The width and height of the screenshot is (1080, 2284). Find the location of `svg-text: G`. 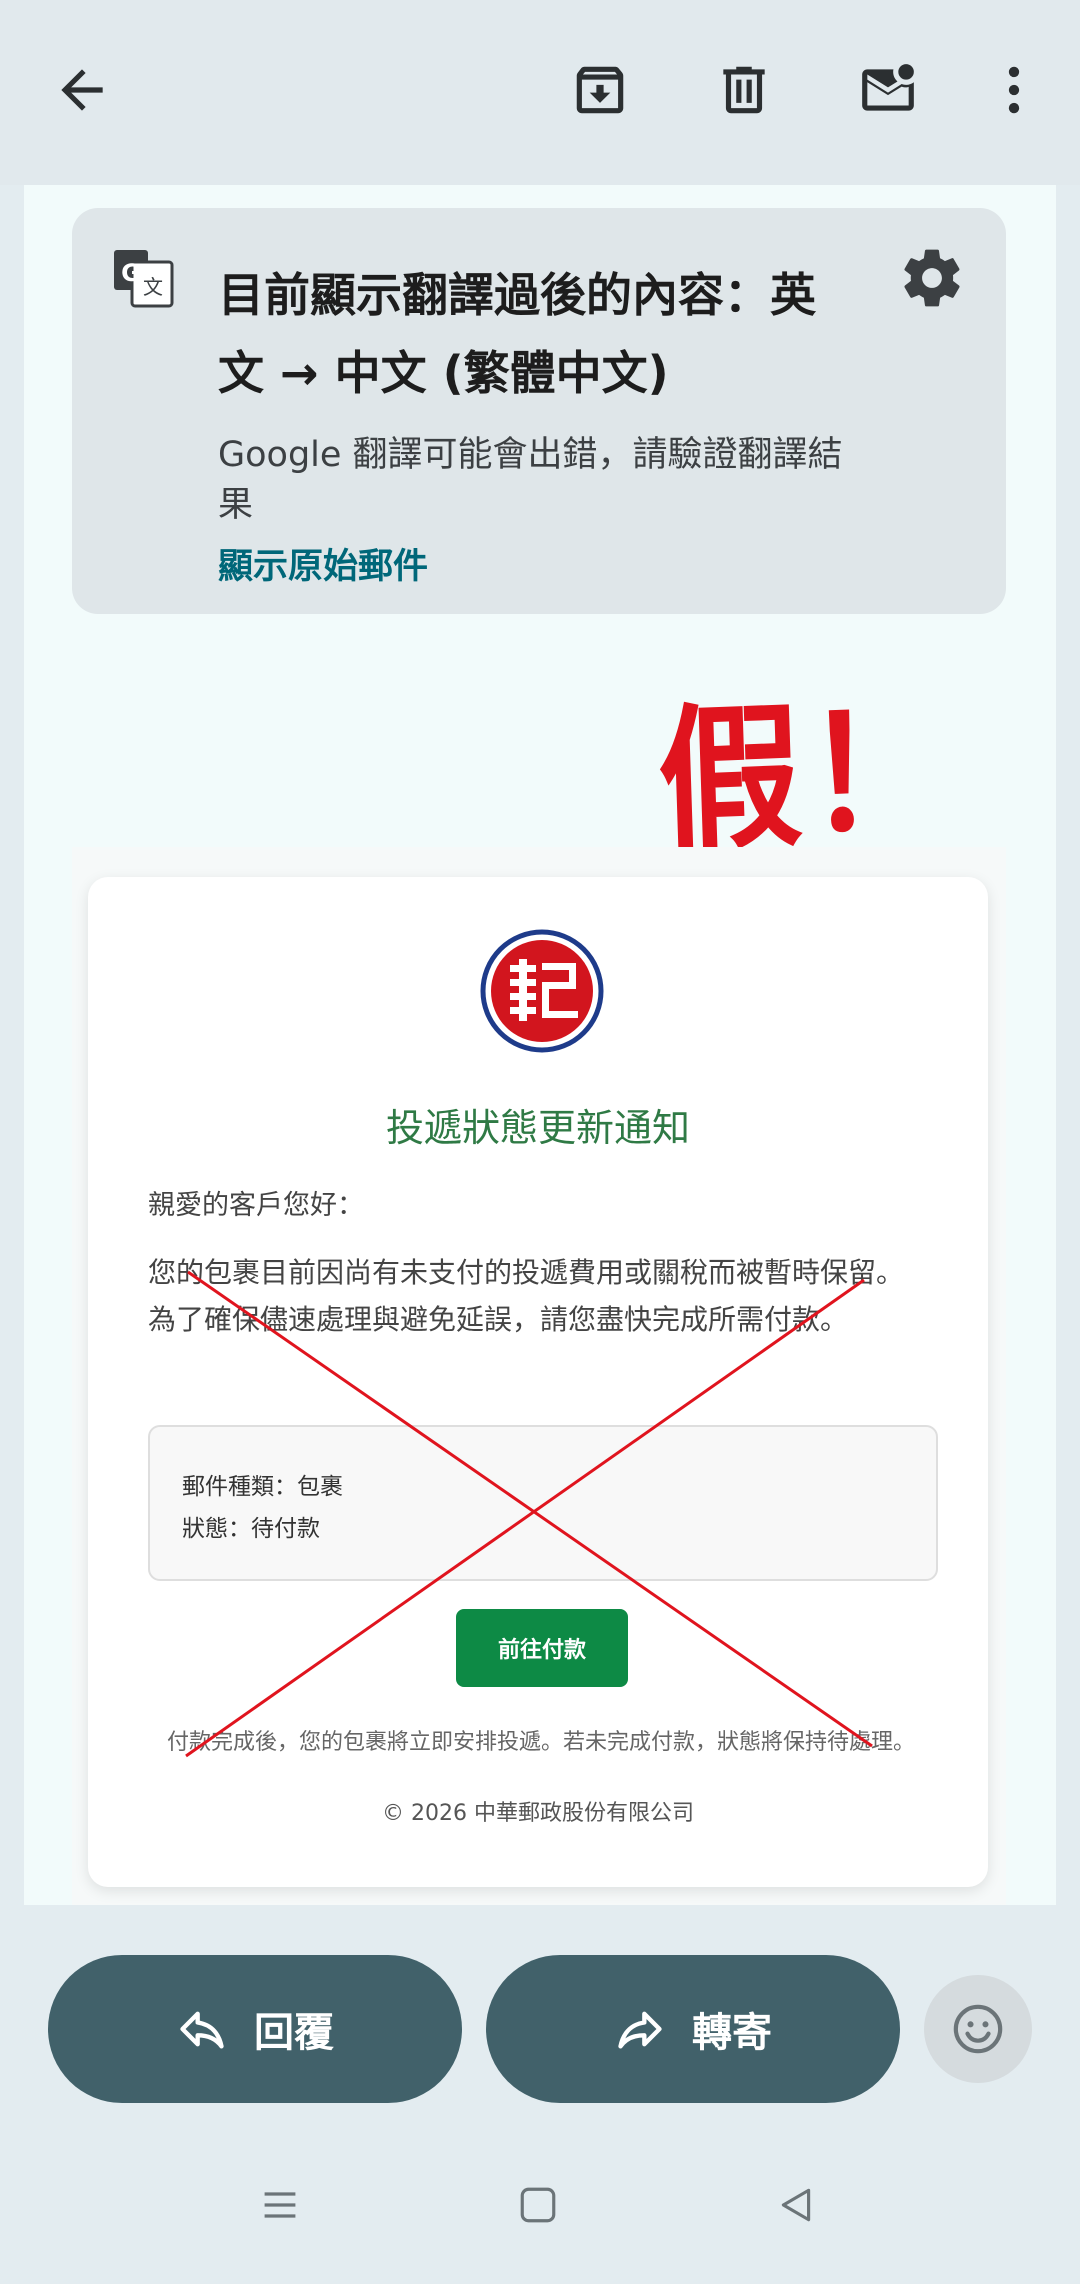

svg-text: G is located at coordinates (131, 273).